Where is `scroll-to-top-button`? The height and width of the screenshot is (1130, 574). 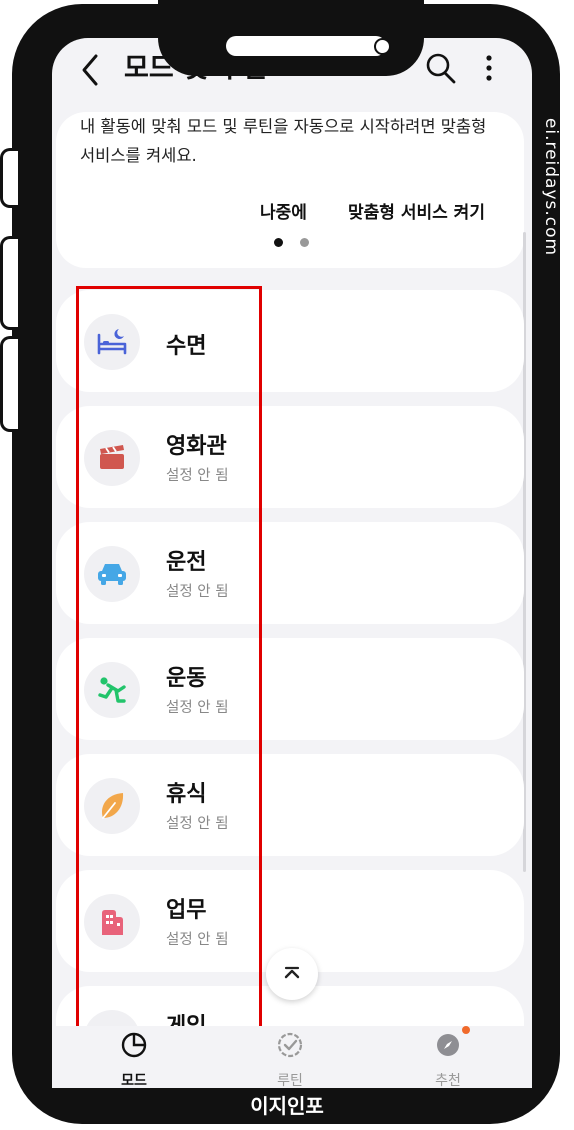
scroll-to-top-button is located at coordinates (292, 974).